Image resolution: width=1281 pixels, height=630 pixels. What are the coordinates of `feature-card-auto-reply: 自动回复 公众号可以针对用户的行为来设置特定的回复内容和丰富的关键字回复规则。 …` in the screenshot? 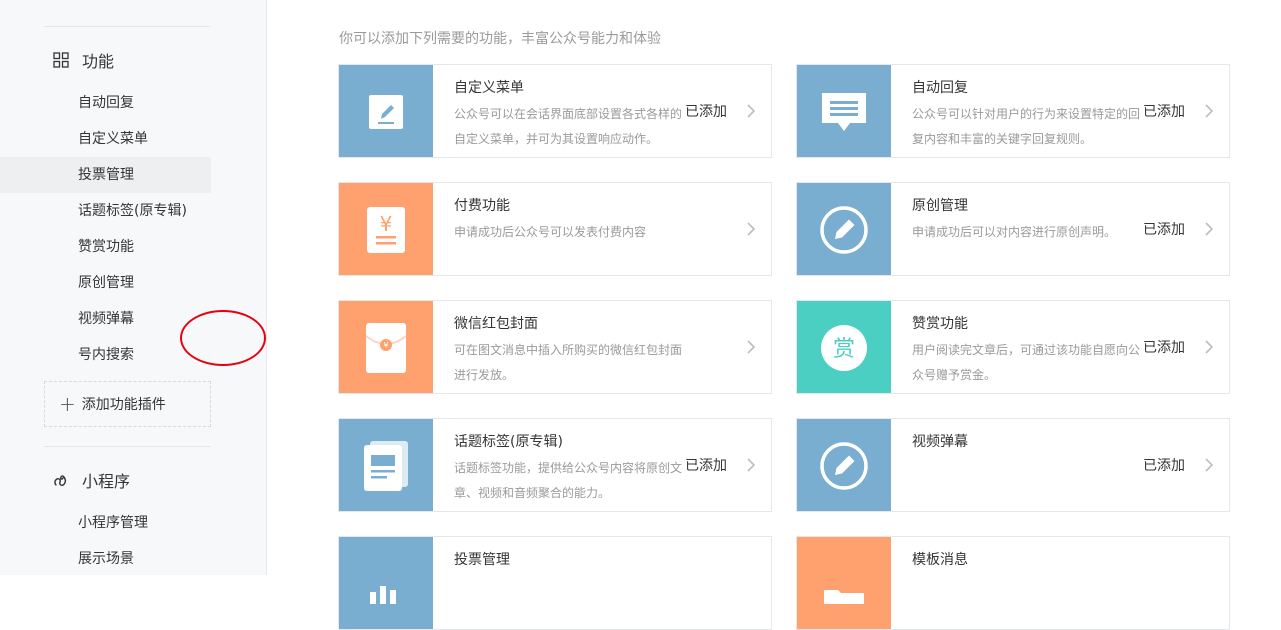 It's located at (1013, 111).